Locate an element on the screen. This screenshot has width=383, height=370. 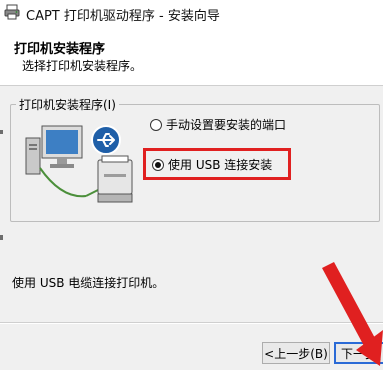
radio-usb-connect: 使用 USB 连接安装 is located at coordinates (212, 164).